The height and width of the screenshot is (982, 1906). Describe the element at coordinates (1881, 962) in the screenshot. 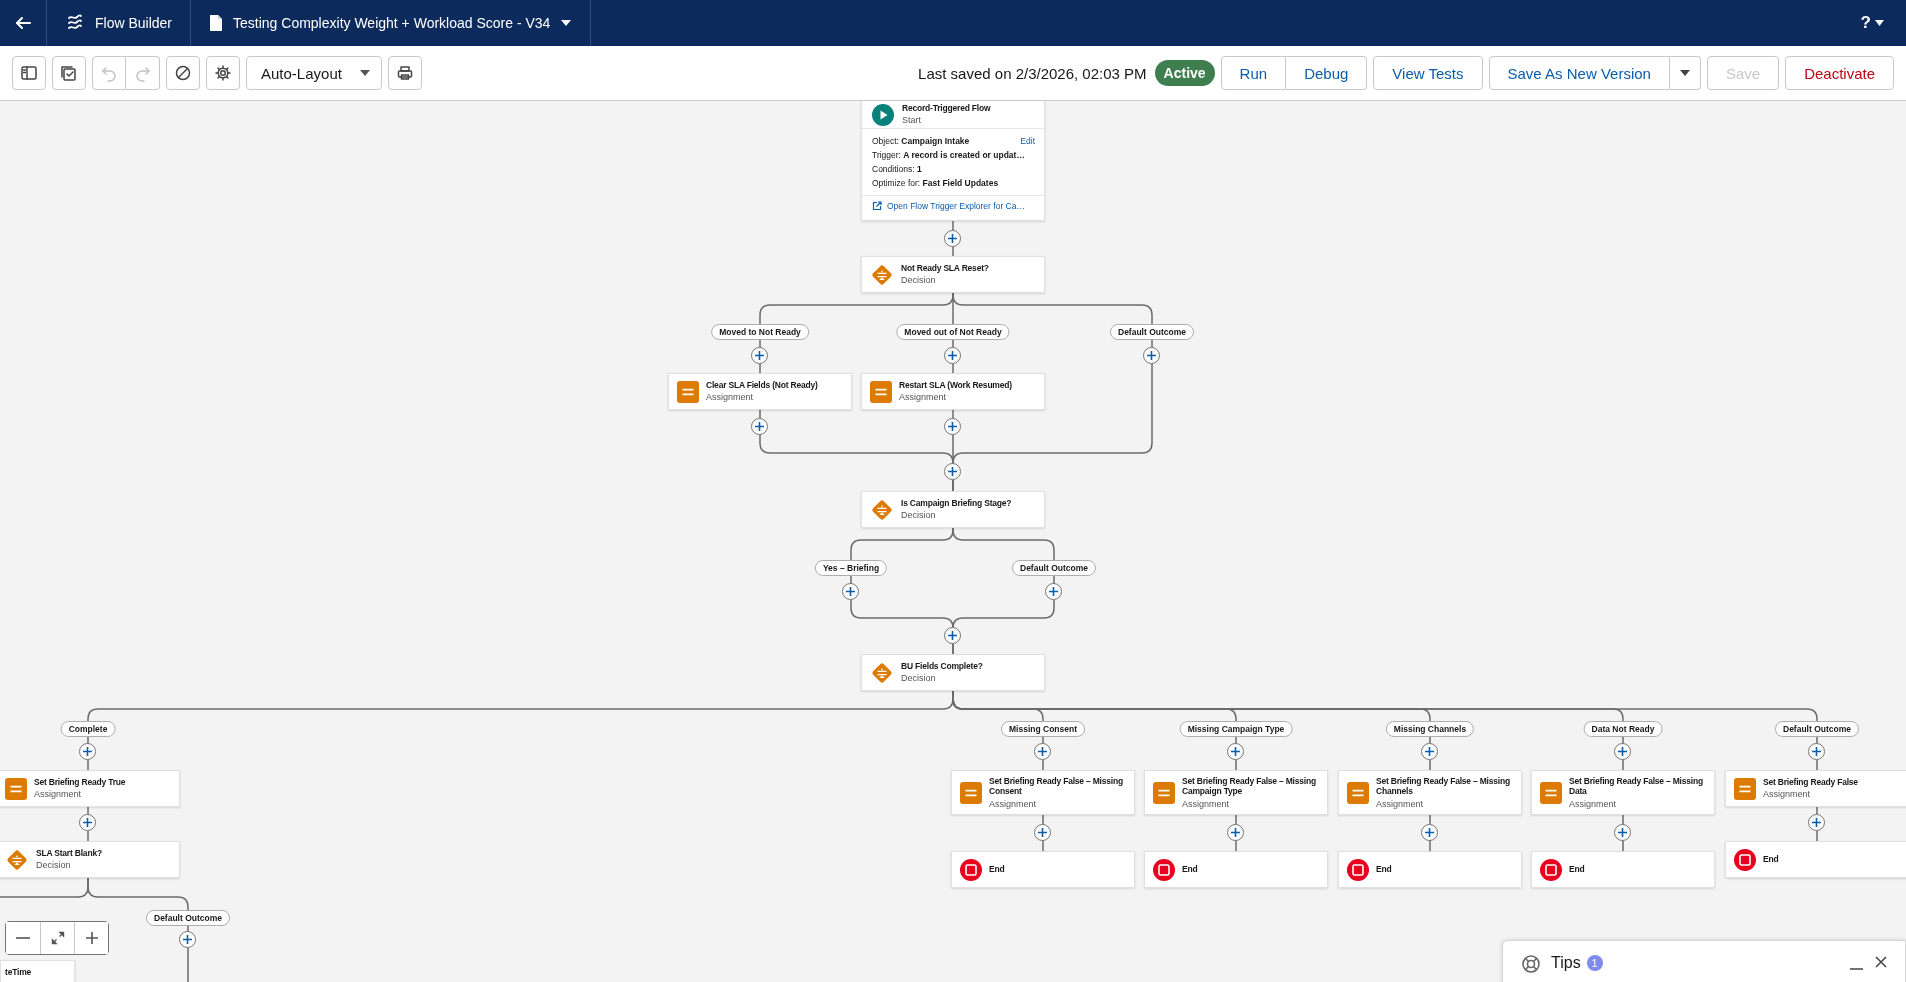

I see `close-button` at that location.